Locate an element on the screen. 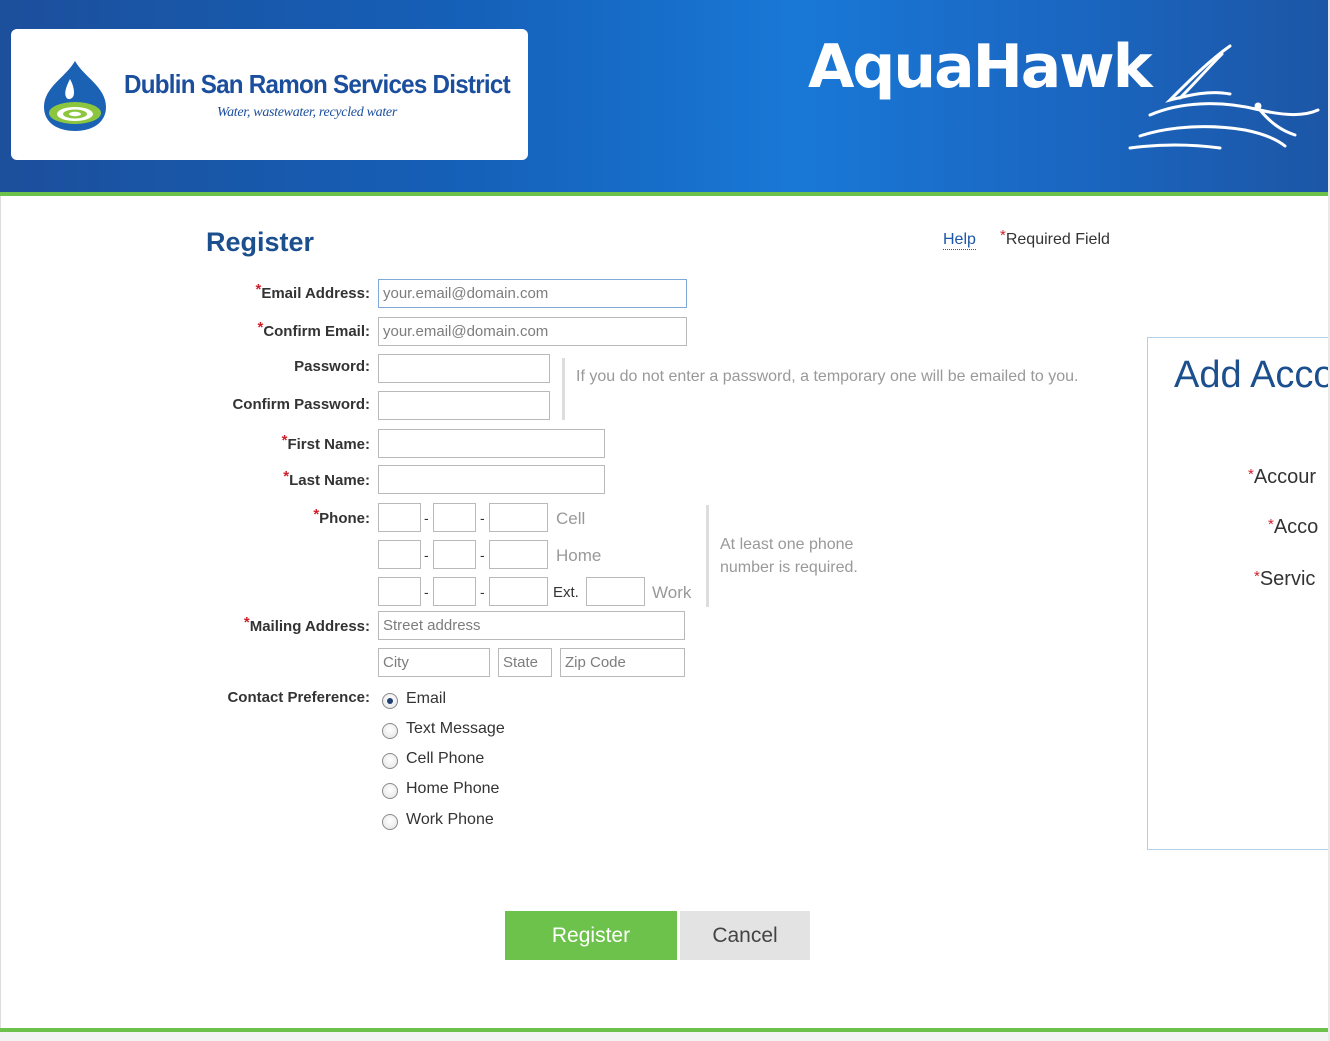 This screenshot has width=1330, height=1041. zip-placeholder: Zip Code is located at coordinates (595, 662).